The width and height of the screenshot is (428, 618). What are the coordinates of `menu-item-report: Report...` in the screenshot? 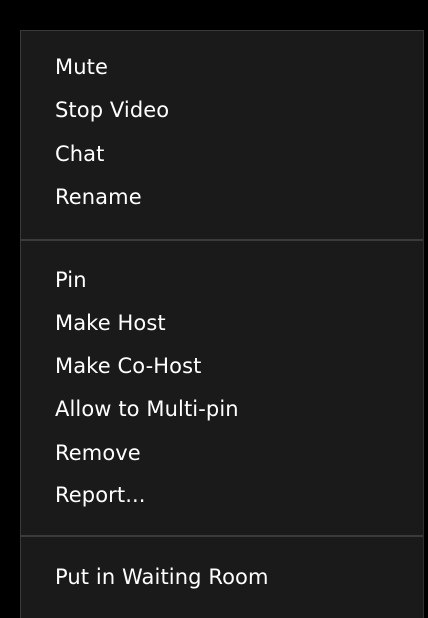 It's located at (222, 495).